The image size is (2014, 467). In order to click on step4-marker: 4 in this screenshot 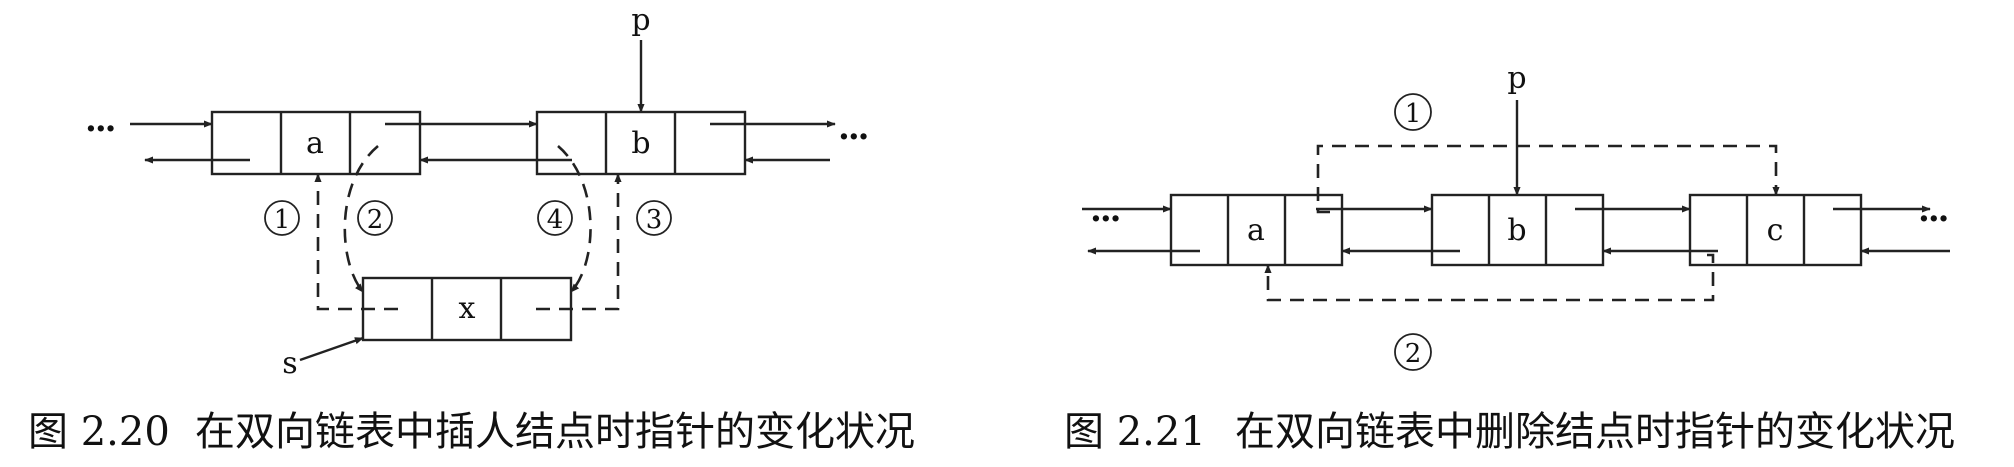, I will do `click(555, 218)`.